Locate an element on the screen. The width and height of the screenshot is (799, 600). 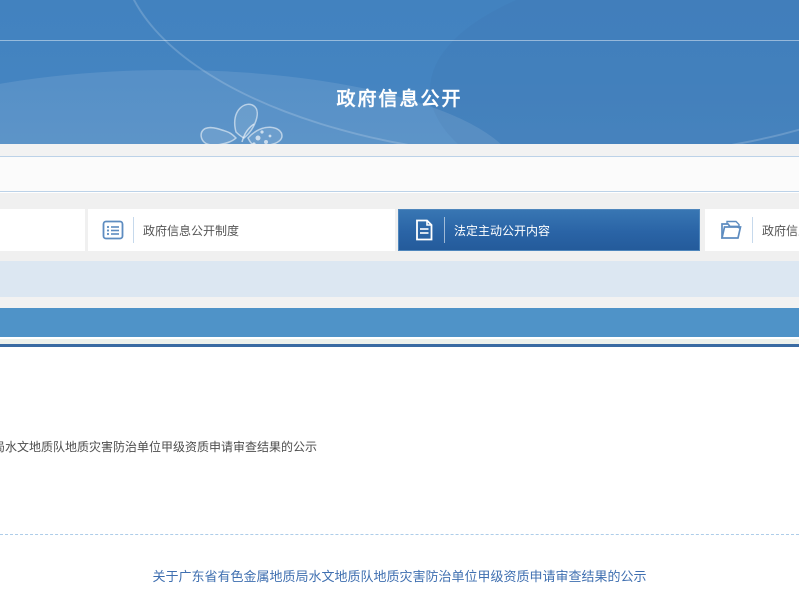
document-icon is located at coordinates (424, 230).